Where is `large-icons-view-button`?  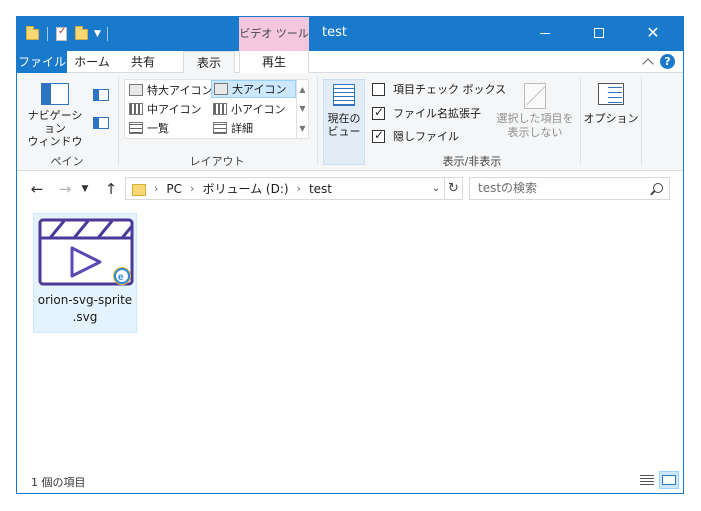
large-icons-view-button is located at coordinates (669, 480).